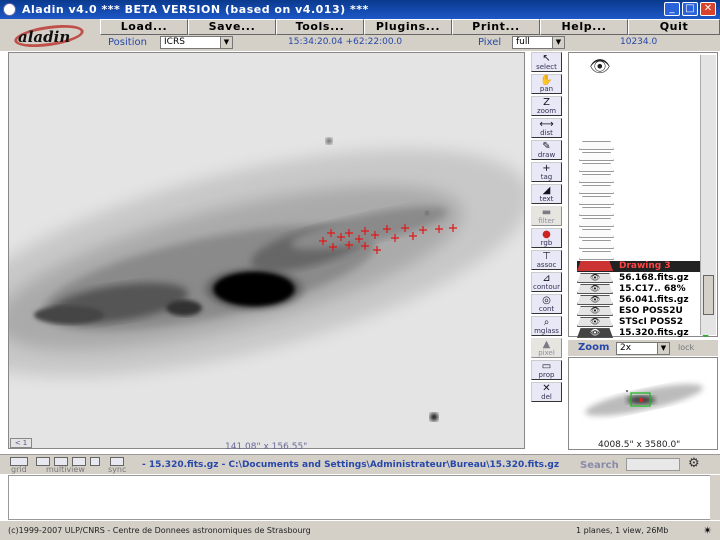 The image size is (720, 540). What do you see at coordinates (546, 326) in the screenshot?
I see `tool-mglass: ⌕ mglass` at bounding box center [546, 326].